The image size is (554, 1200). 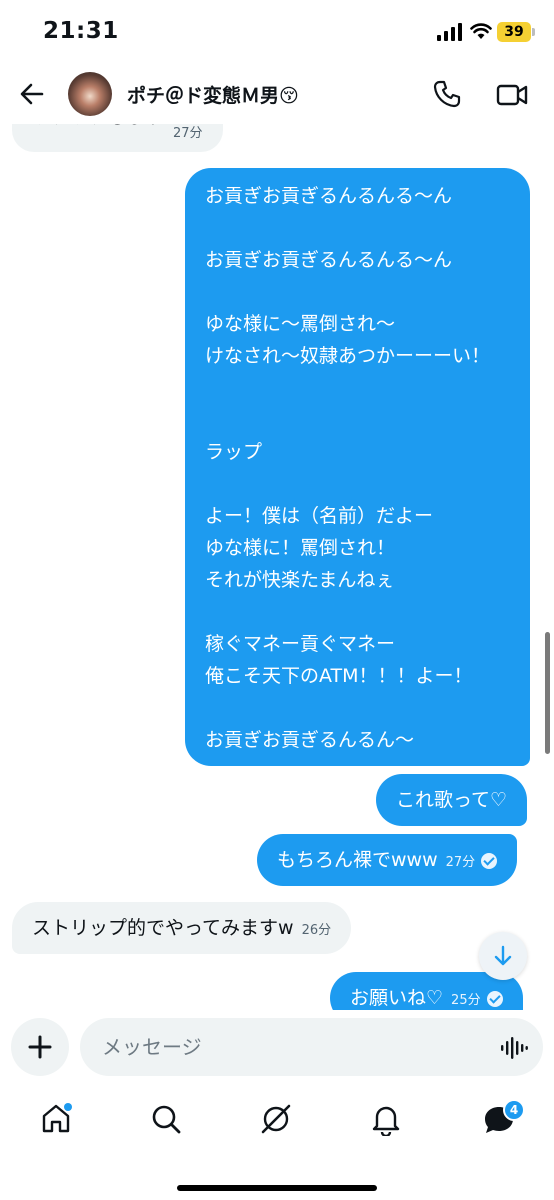 What do you see at coordinates (357, 860) in the screenshot?
I see `message-text: もちろん裸でwww` at bounding box center [357, 860].